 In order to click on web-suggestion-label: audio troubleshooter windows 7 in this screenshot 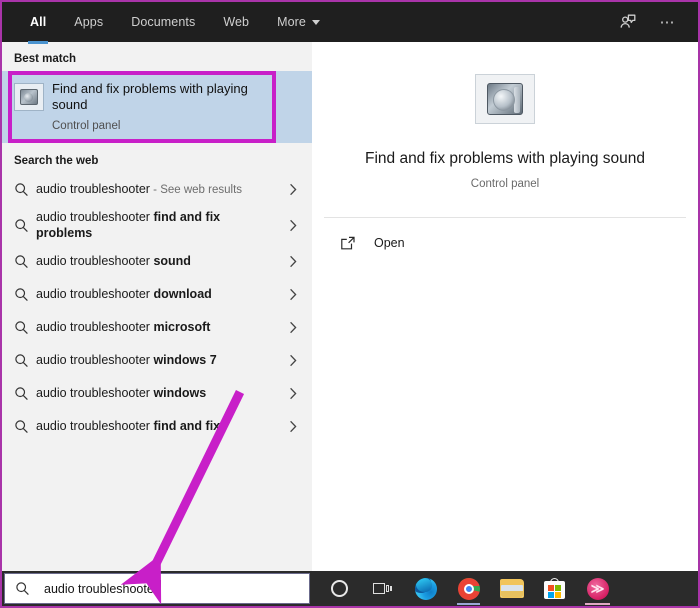, I will do `click(126, 360)`.